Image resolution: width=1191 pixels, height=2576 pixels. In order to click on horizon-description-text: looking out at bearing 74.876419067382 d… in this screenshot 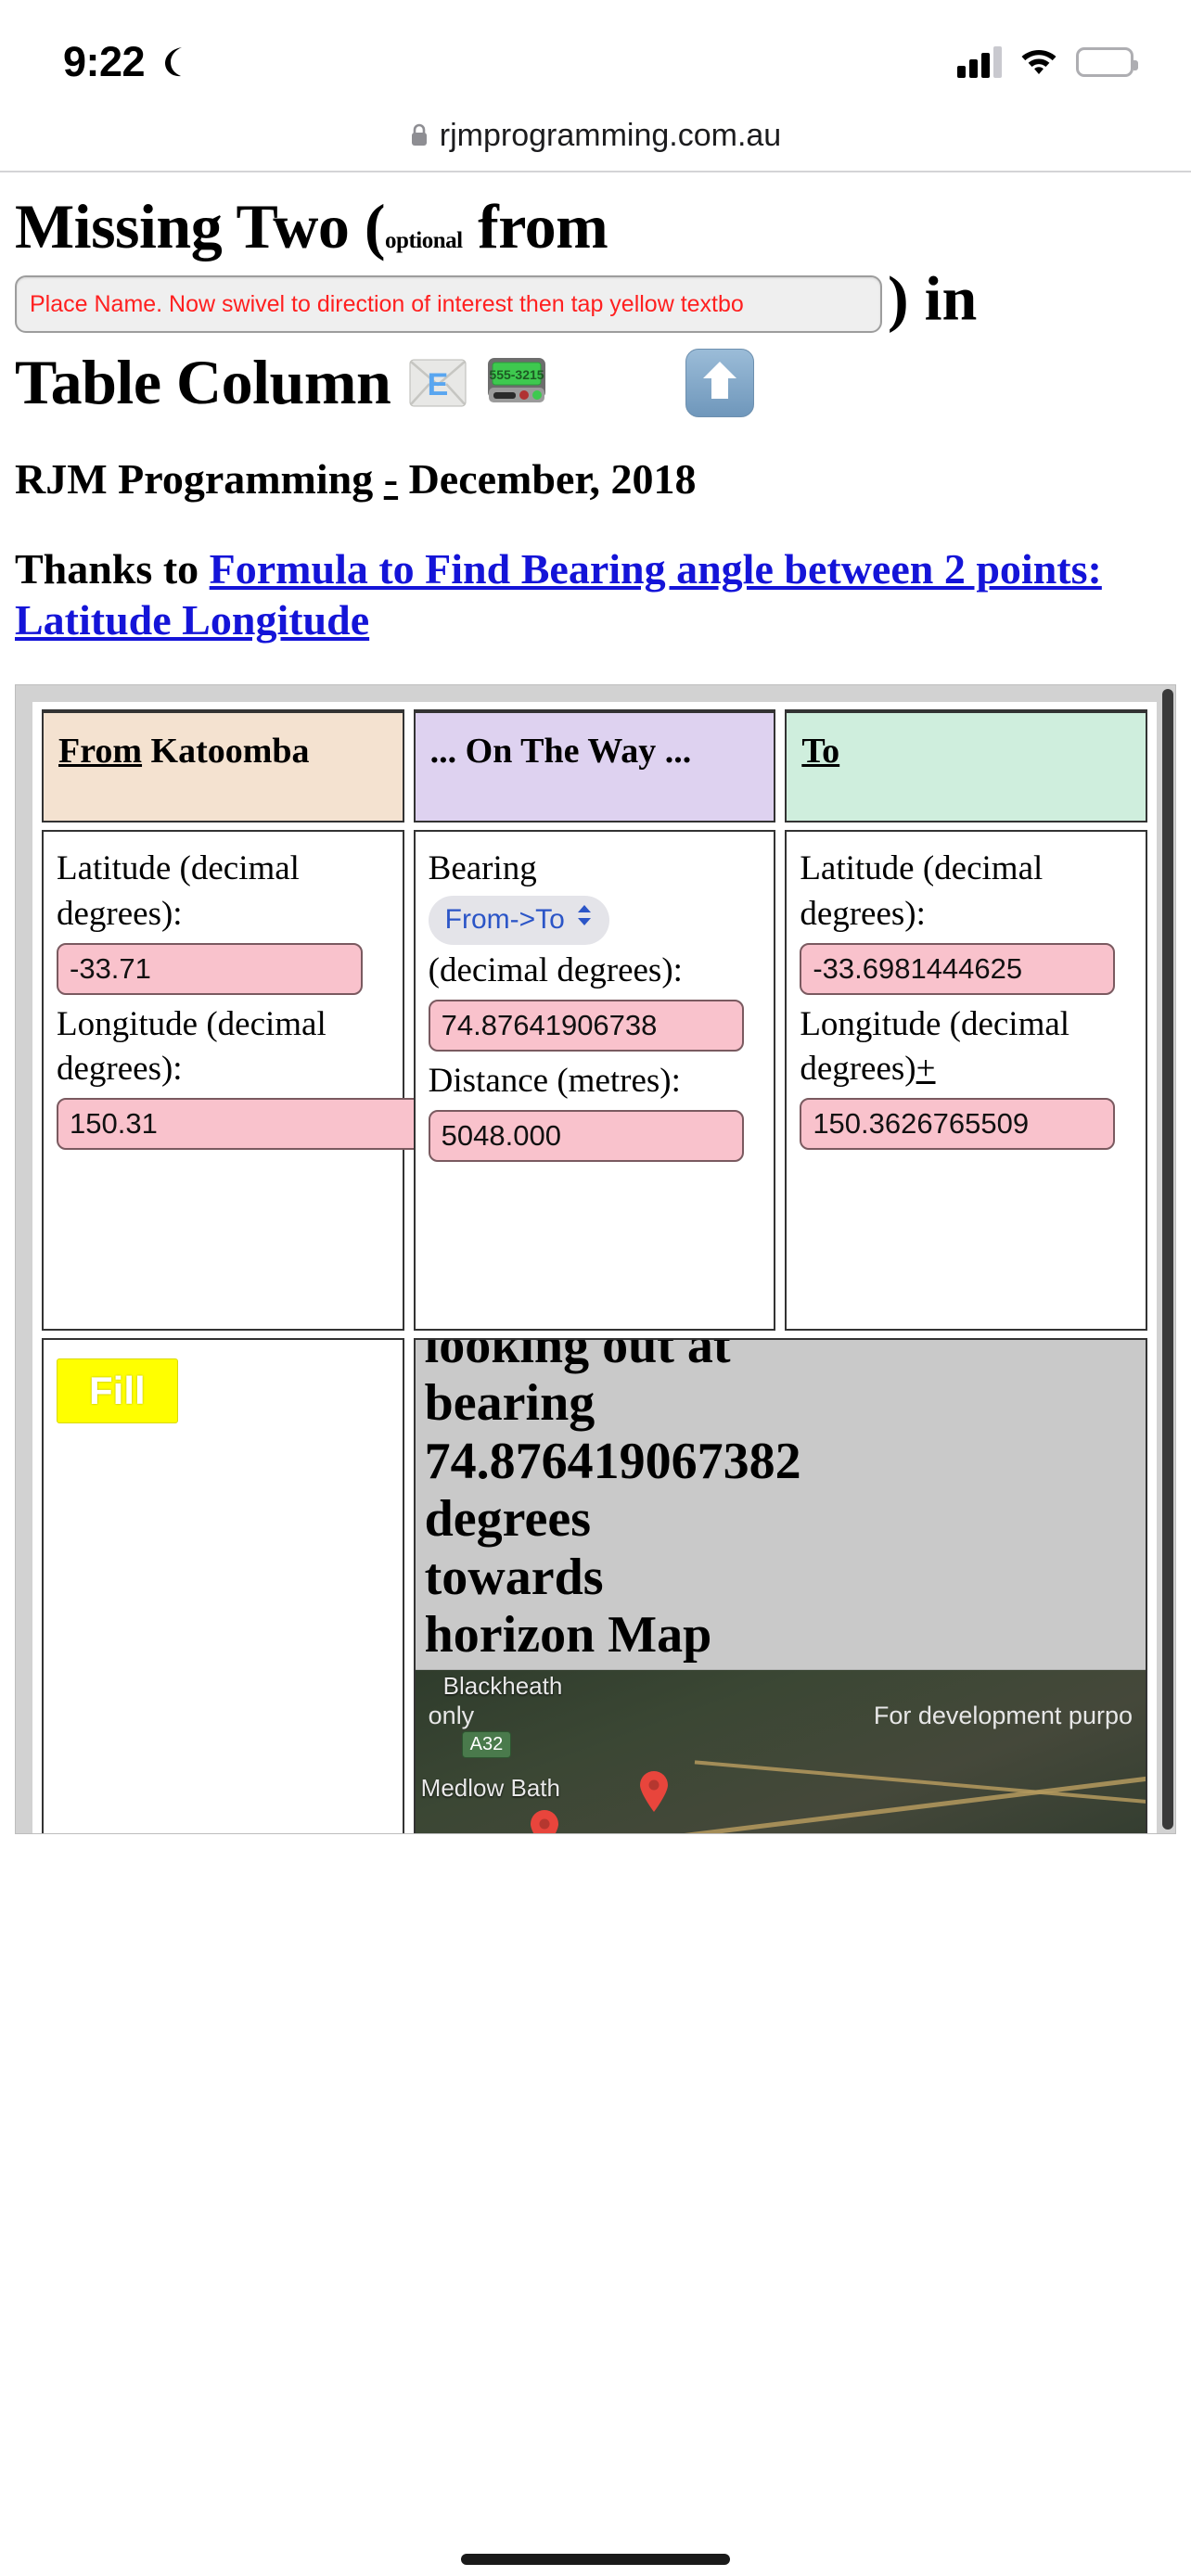, I will do `click(780, 1505)`.